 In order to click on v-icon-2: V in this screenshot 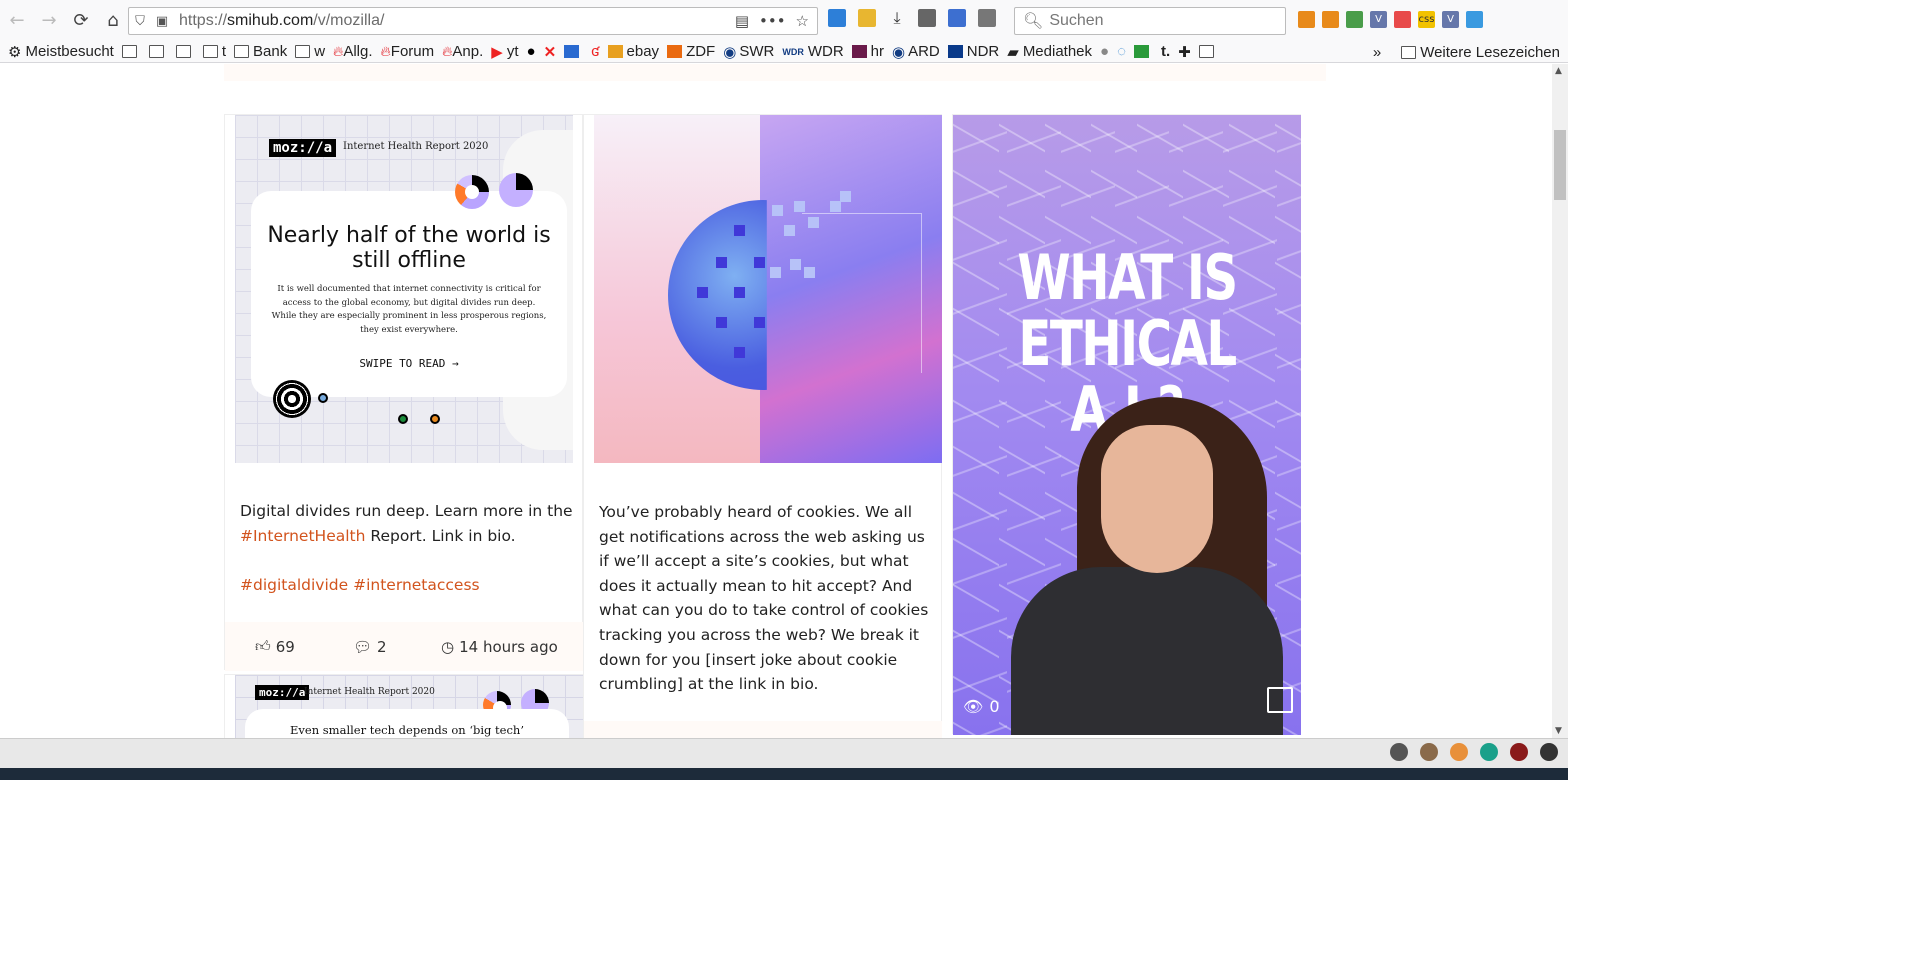, I will do `click(1450, 19)`.